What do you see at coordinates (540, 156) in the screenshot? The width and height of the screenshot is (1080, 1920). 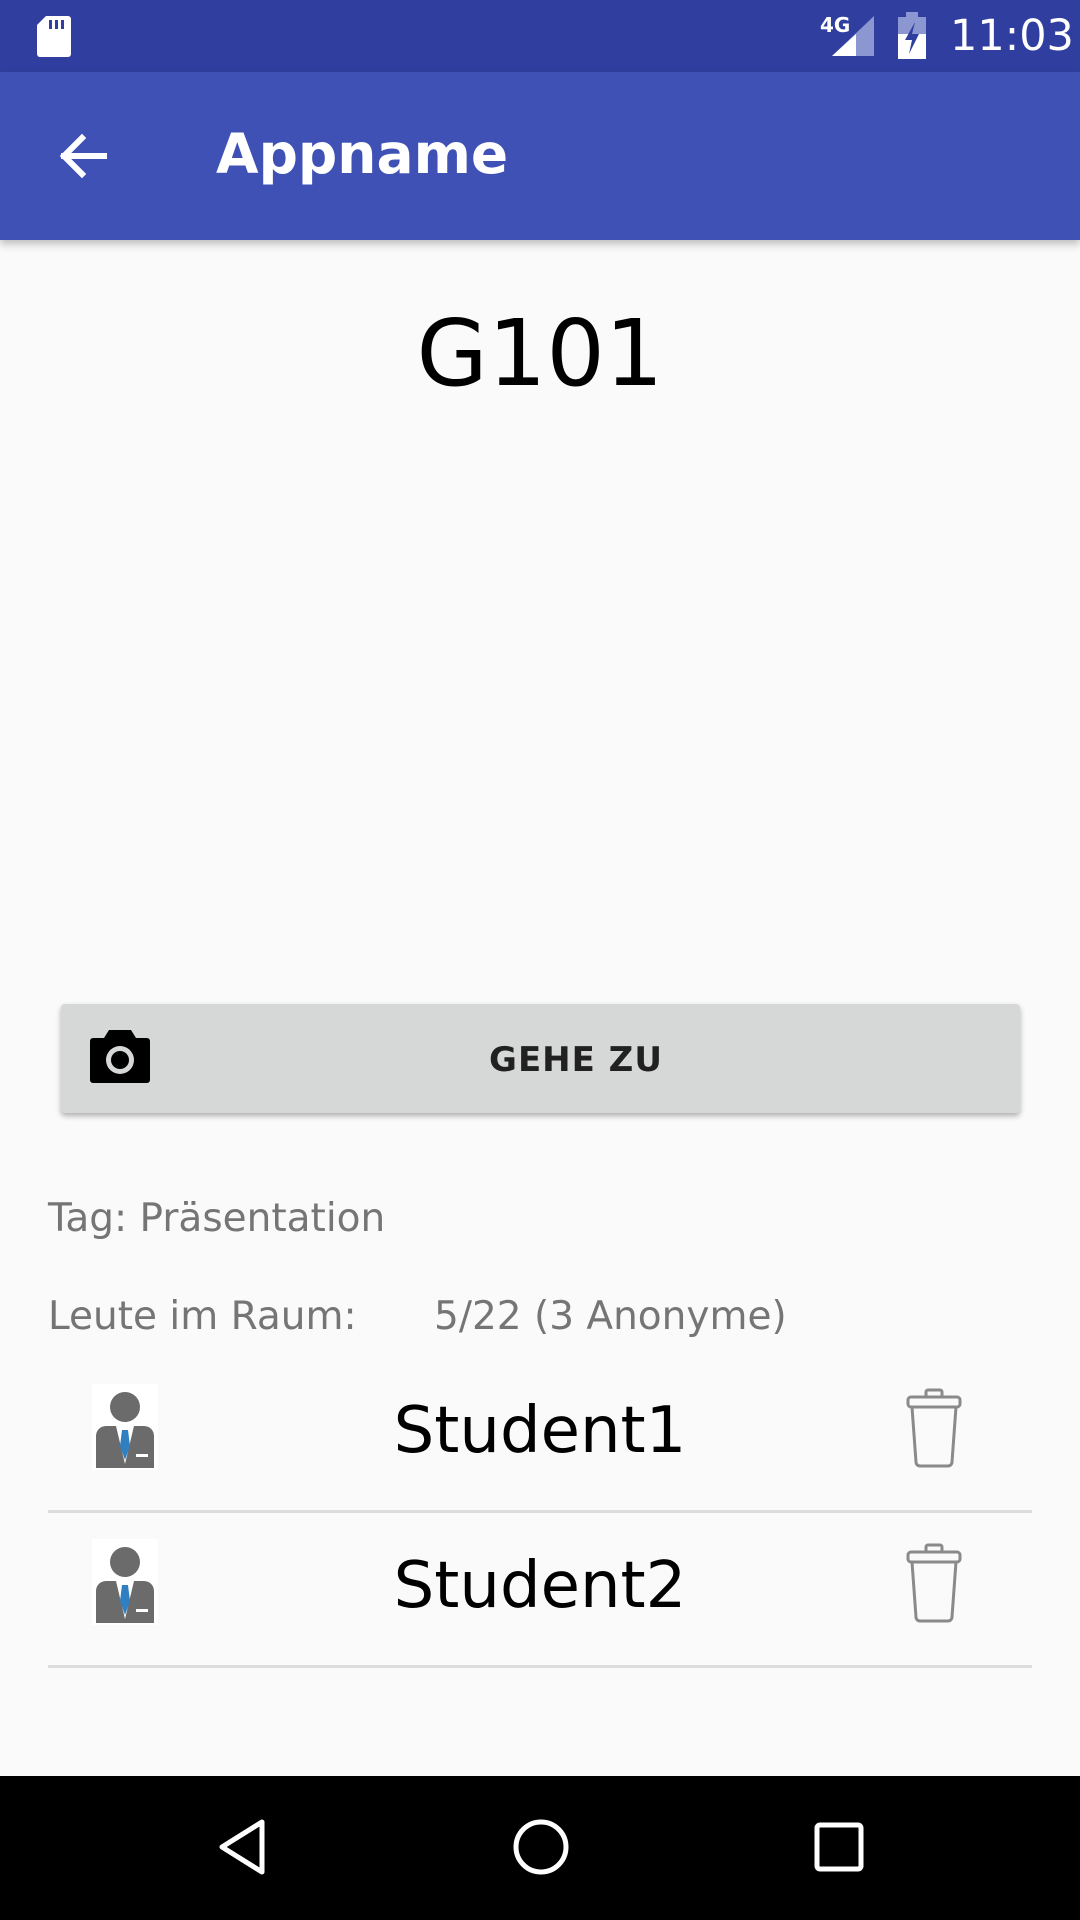 I see `app-bar: Appname` at bounding box center [540, 156].